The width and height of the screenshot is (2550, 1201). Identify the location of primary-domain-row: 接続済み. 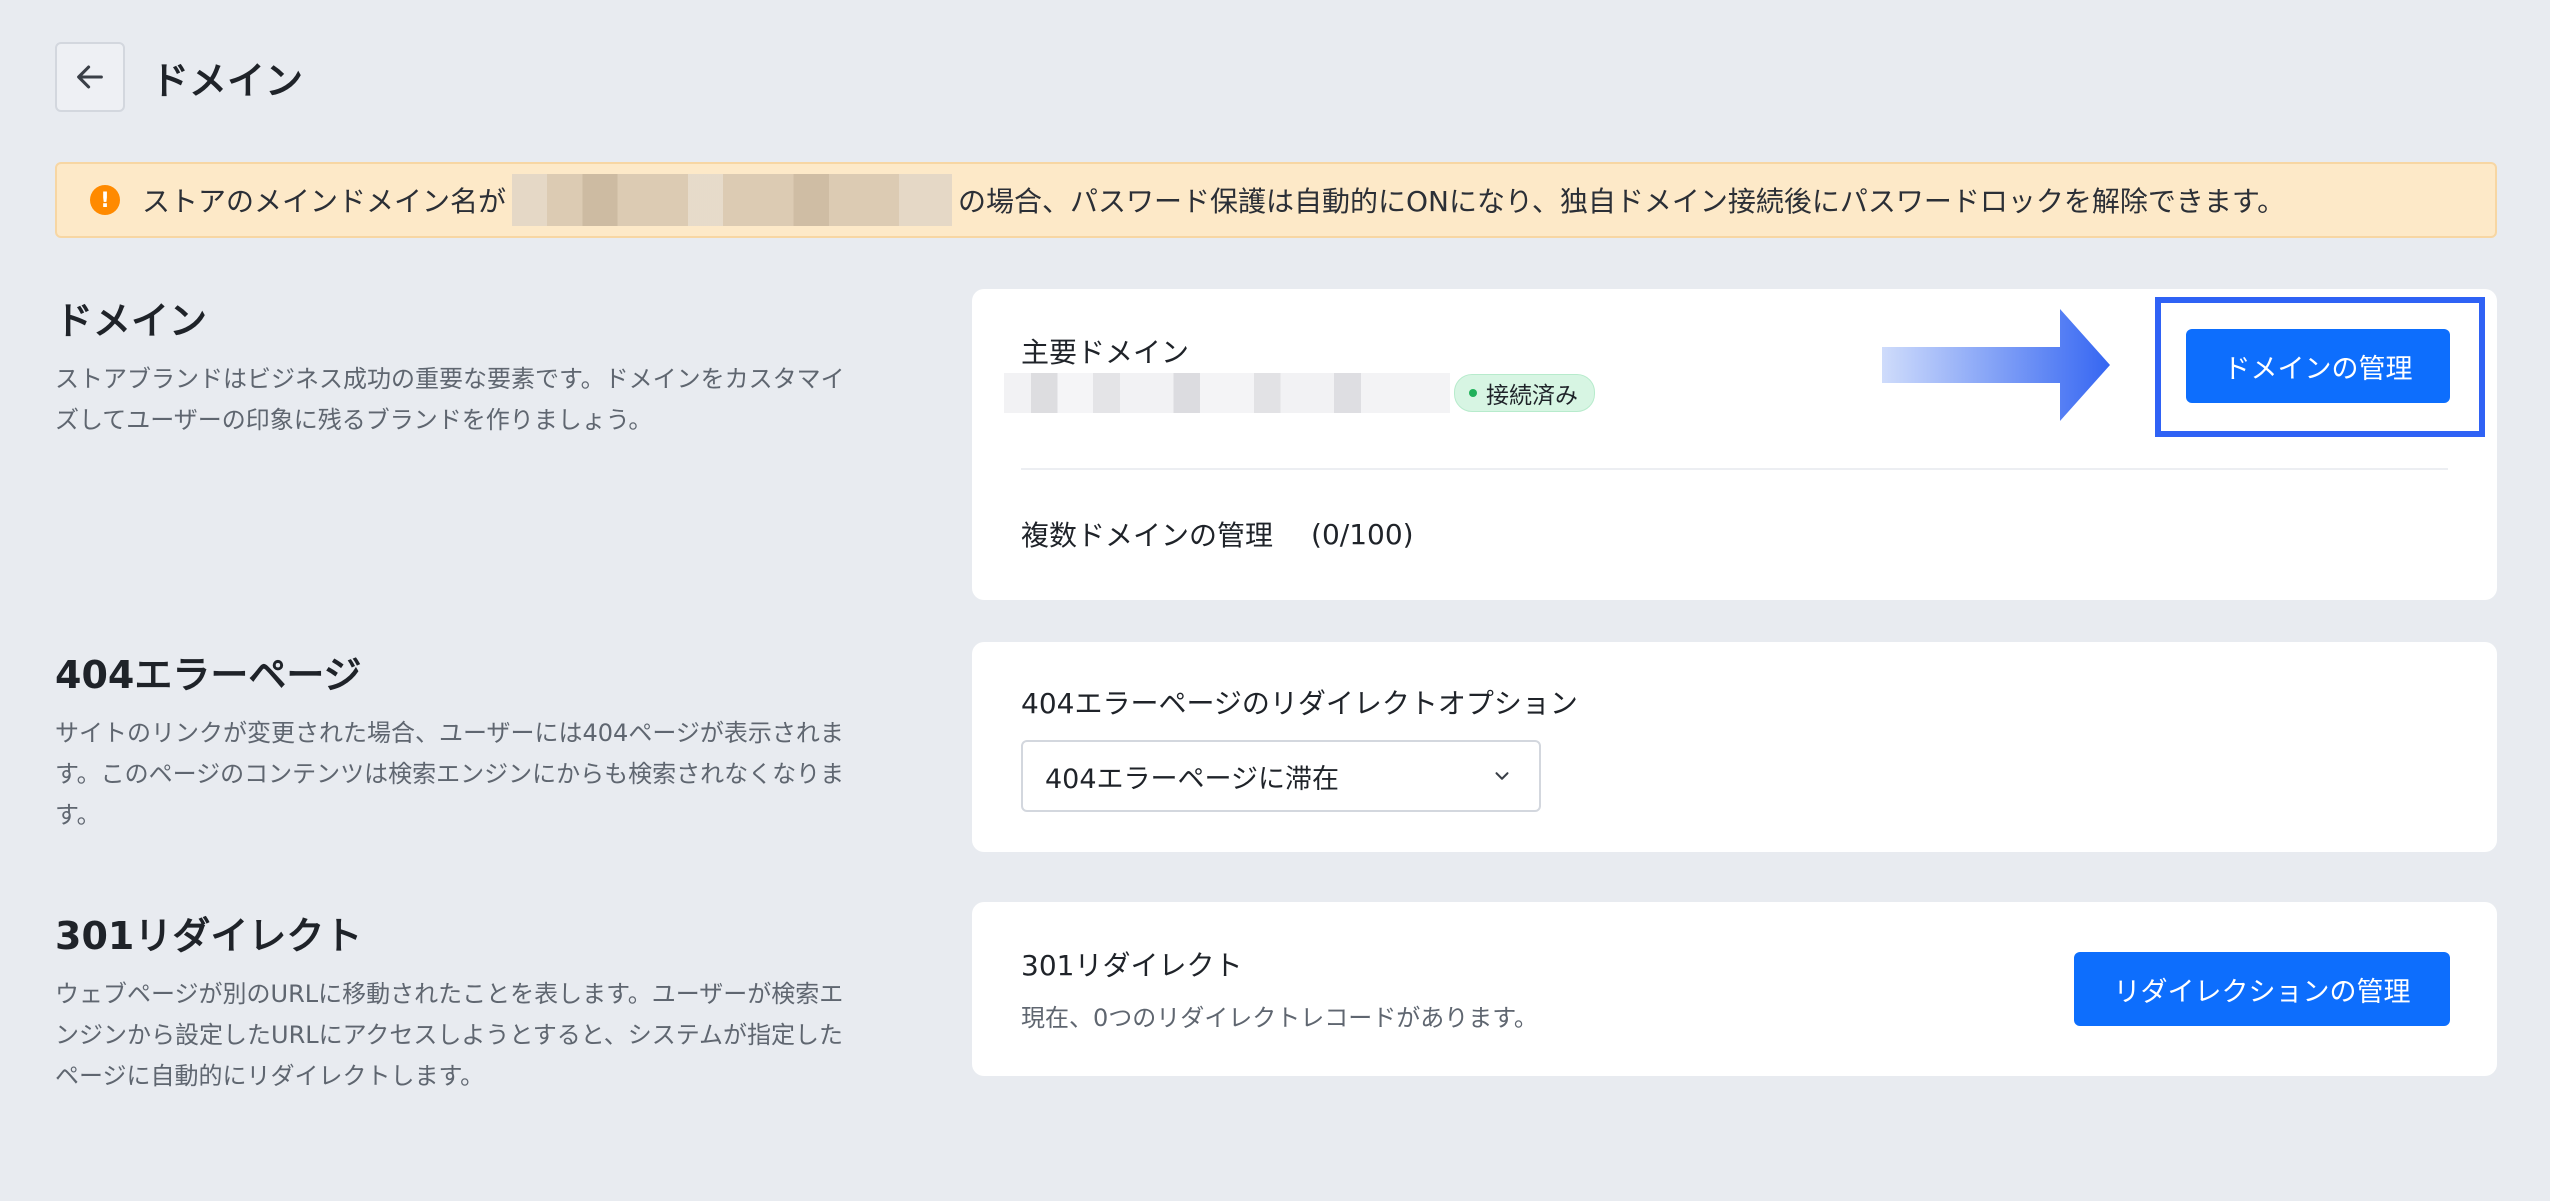
(1299, 393).